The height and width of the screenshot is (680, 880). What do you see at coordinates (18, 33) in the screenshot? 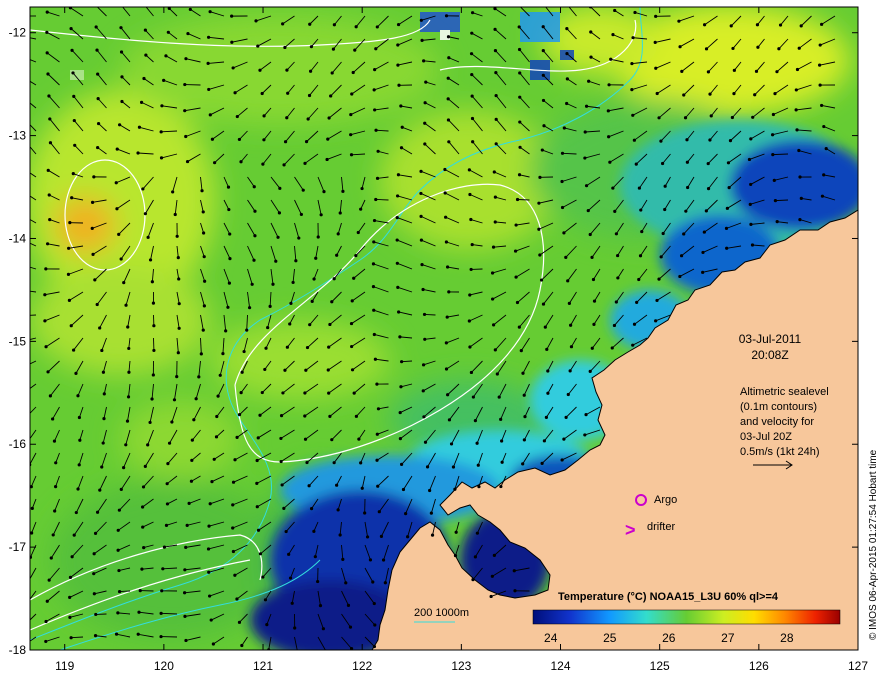
I see `lat-tick-label: -12` at bounding box center [18, 33].